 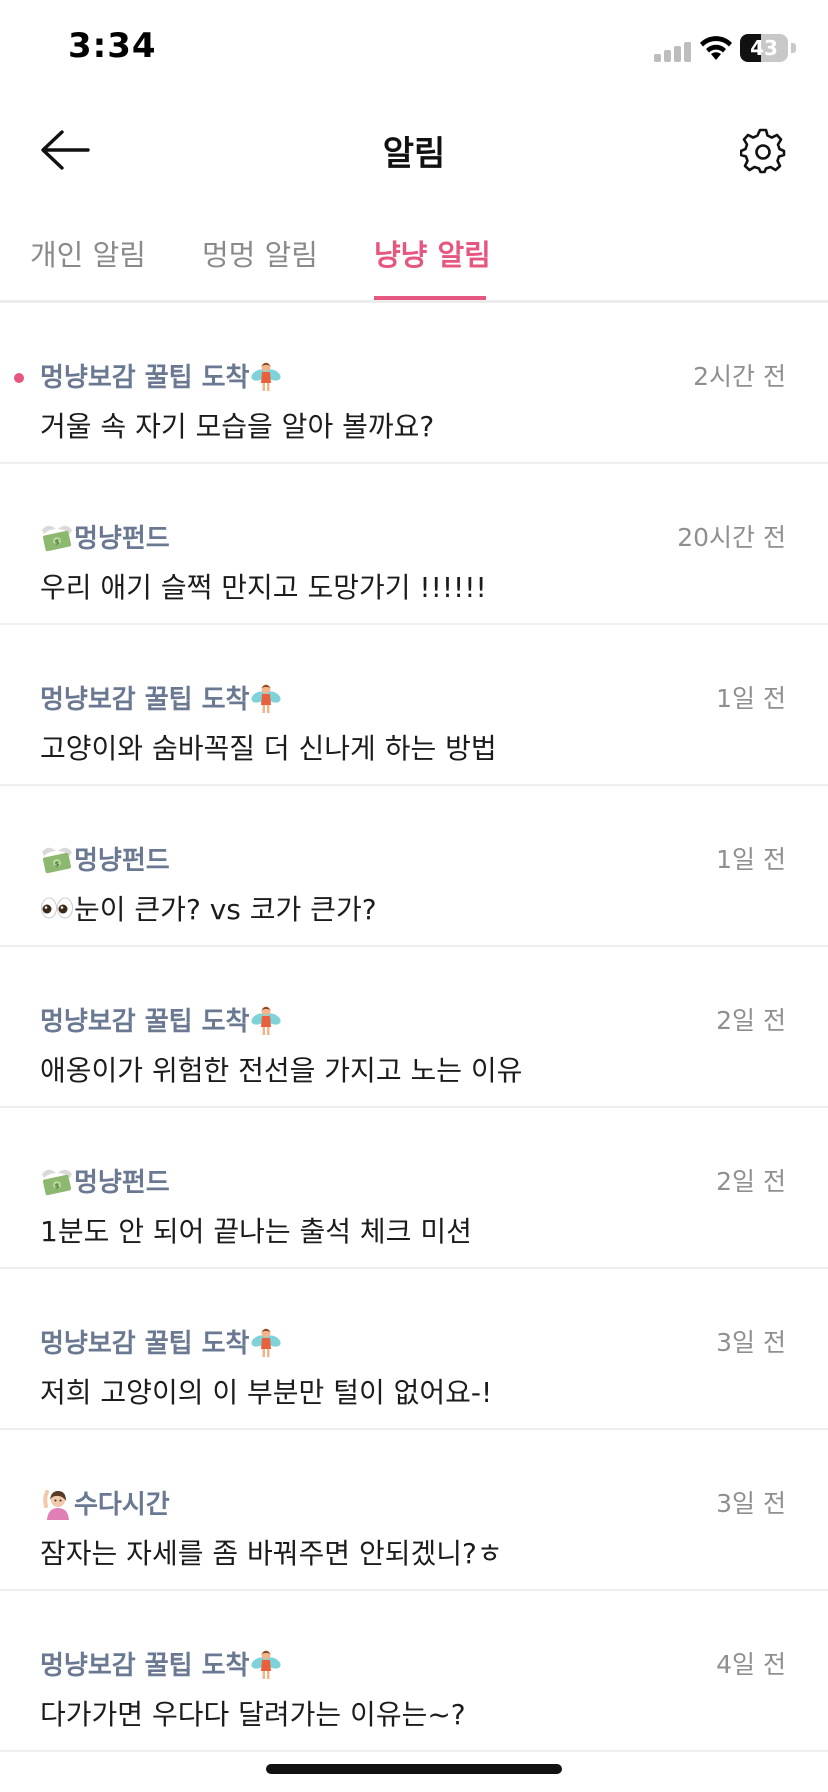 I want to click on settings-button, so click(x=762, y=151).